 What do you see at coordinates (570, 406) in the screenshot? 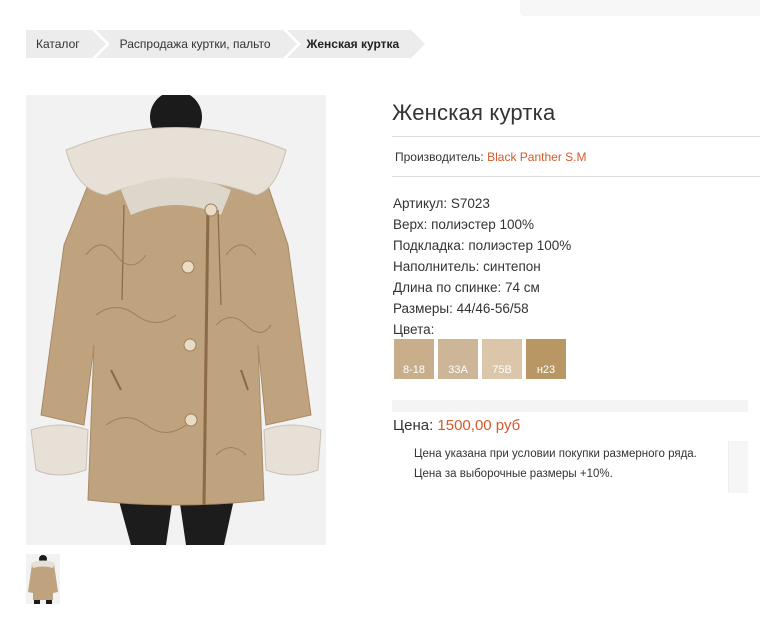
I see `price-band` at bounding box center [570, 406].